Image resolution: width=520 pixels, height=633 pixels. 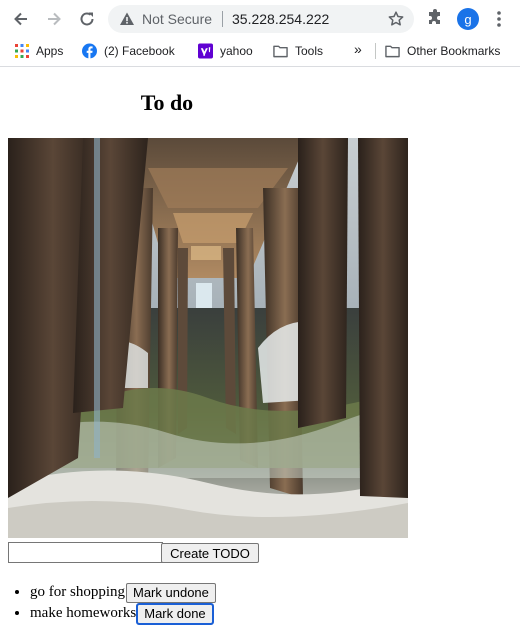 What do you see at coordinates (171, 592) in the screenshot?
I see `mark-undone-button: Mark undone` at bounding box center [171, 592].